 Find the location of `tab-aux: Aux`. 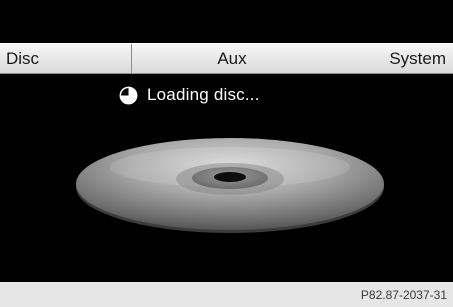

tab-aux: Aux is located at coordinates (232, 58).